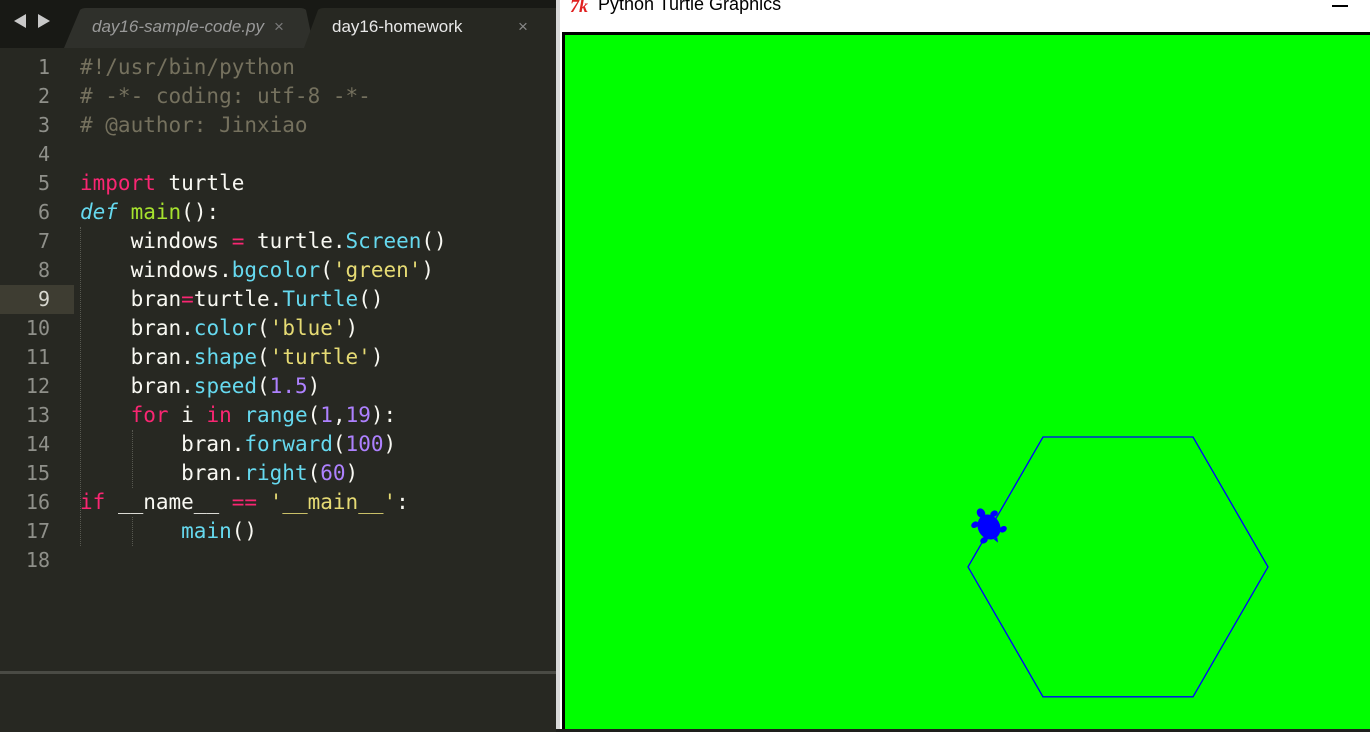  I want to click on code-text: #!/usr/bin/python, so click(187, 67).